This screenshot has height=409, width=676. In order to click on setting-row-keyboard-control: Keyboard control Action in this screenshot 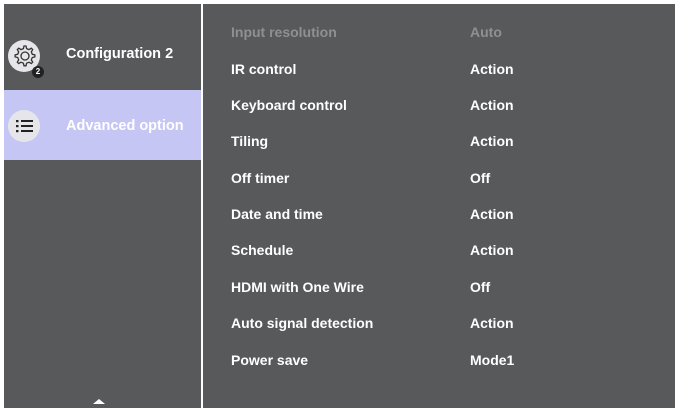, I will do `click(431, 107)`.